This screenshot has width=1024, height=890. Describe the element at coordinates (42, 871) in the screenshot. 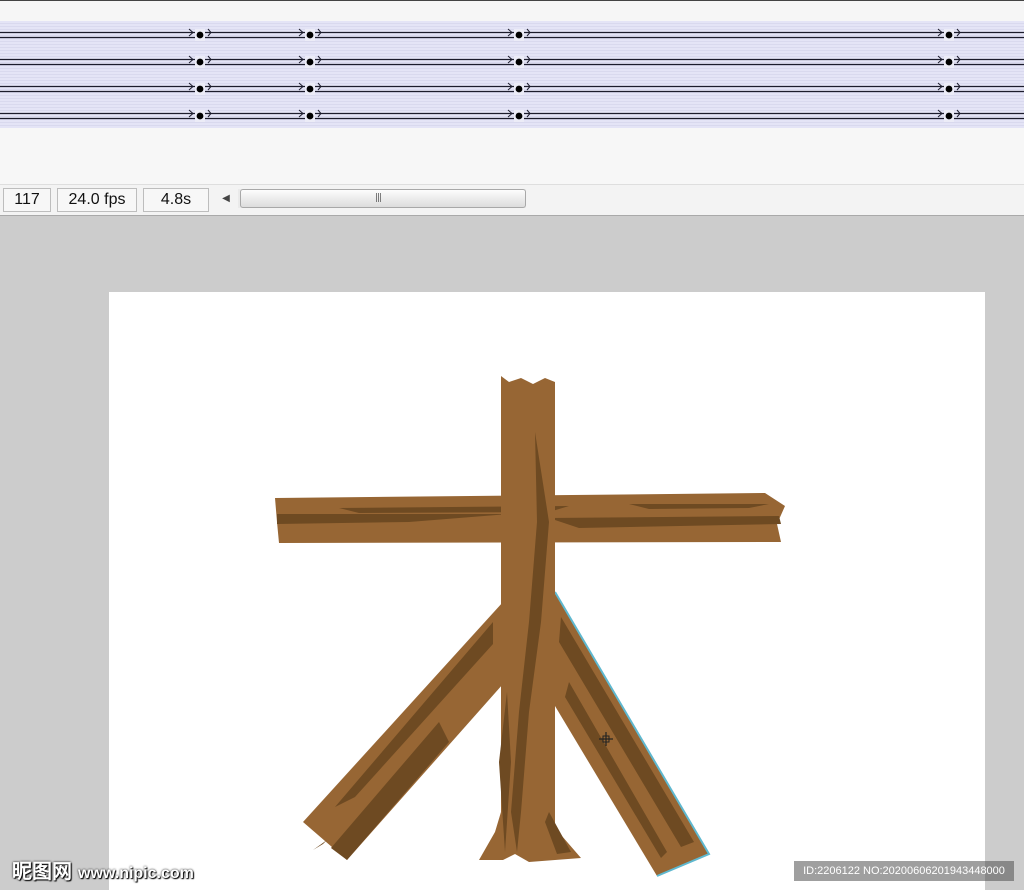

I see `watermark-logo-text: 昵图网` at that location.